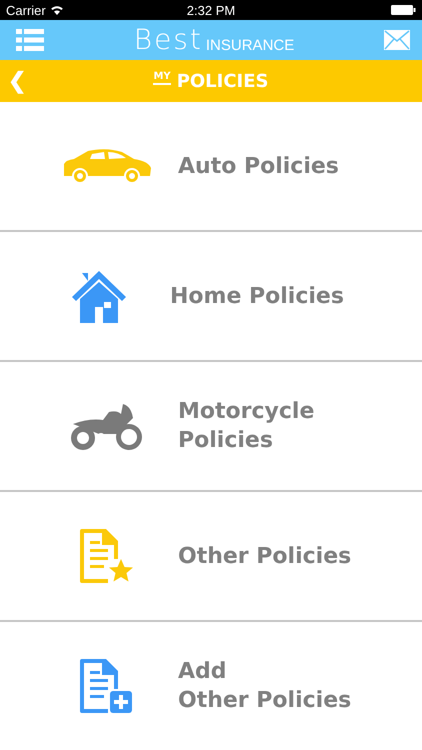 This screenshot has height=750, width=422. Describe the element at coordinates (26, 10) in the screenshot. I see `carrier-label: Carrier` at that location.